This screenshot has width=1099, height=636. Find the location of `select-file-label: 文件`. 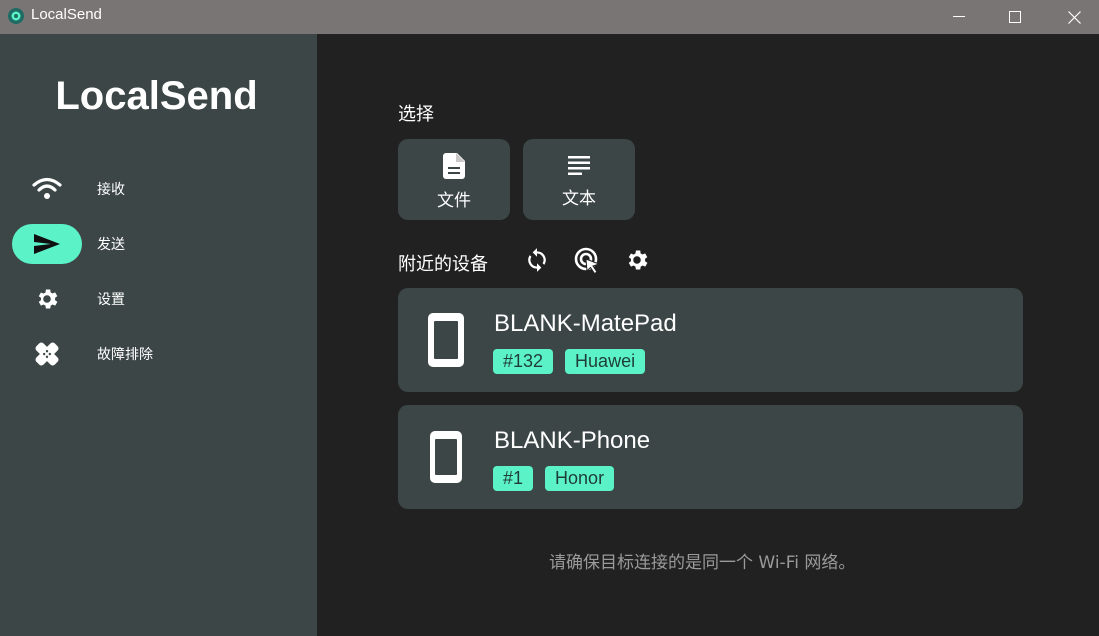

select-file-label: 文件 is located at coordinates (454, 201).